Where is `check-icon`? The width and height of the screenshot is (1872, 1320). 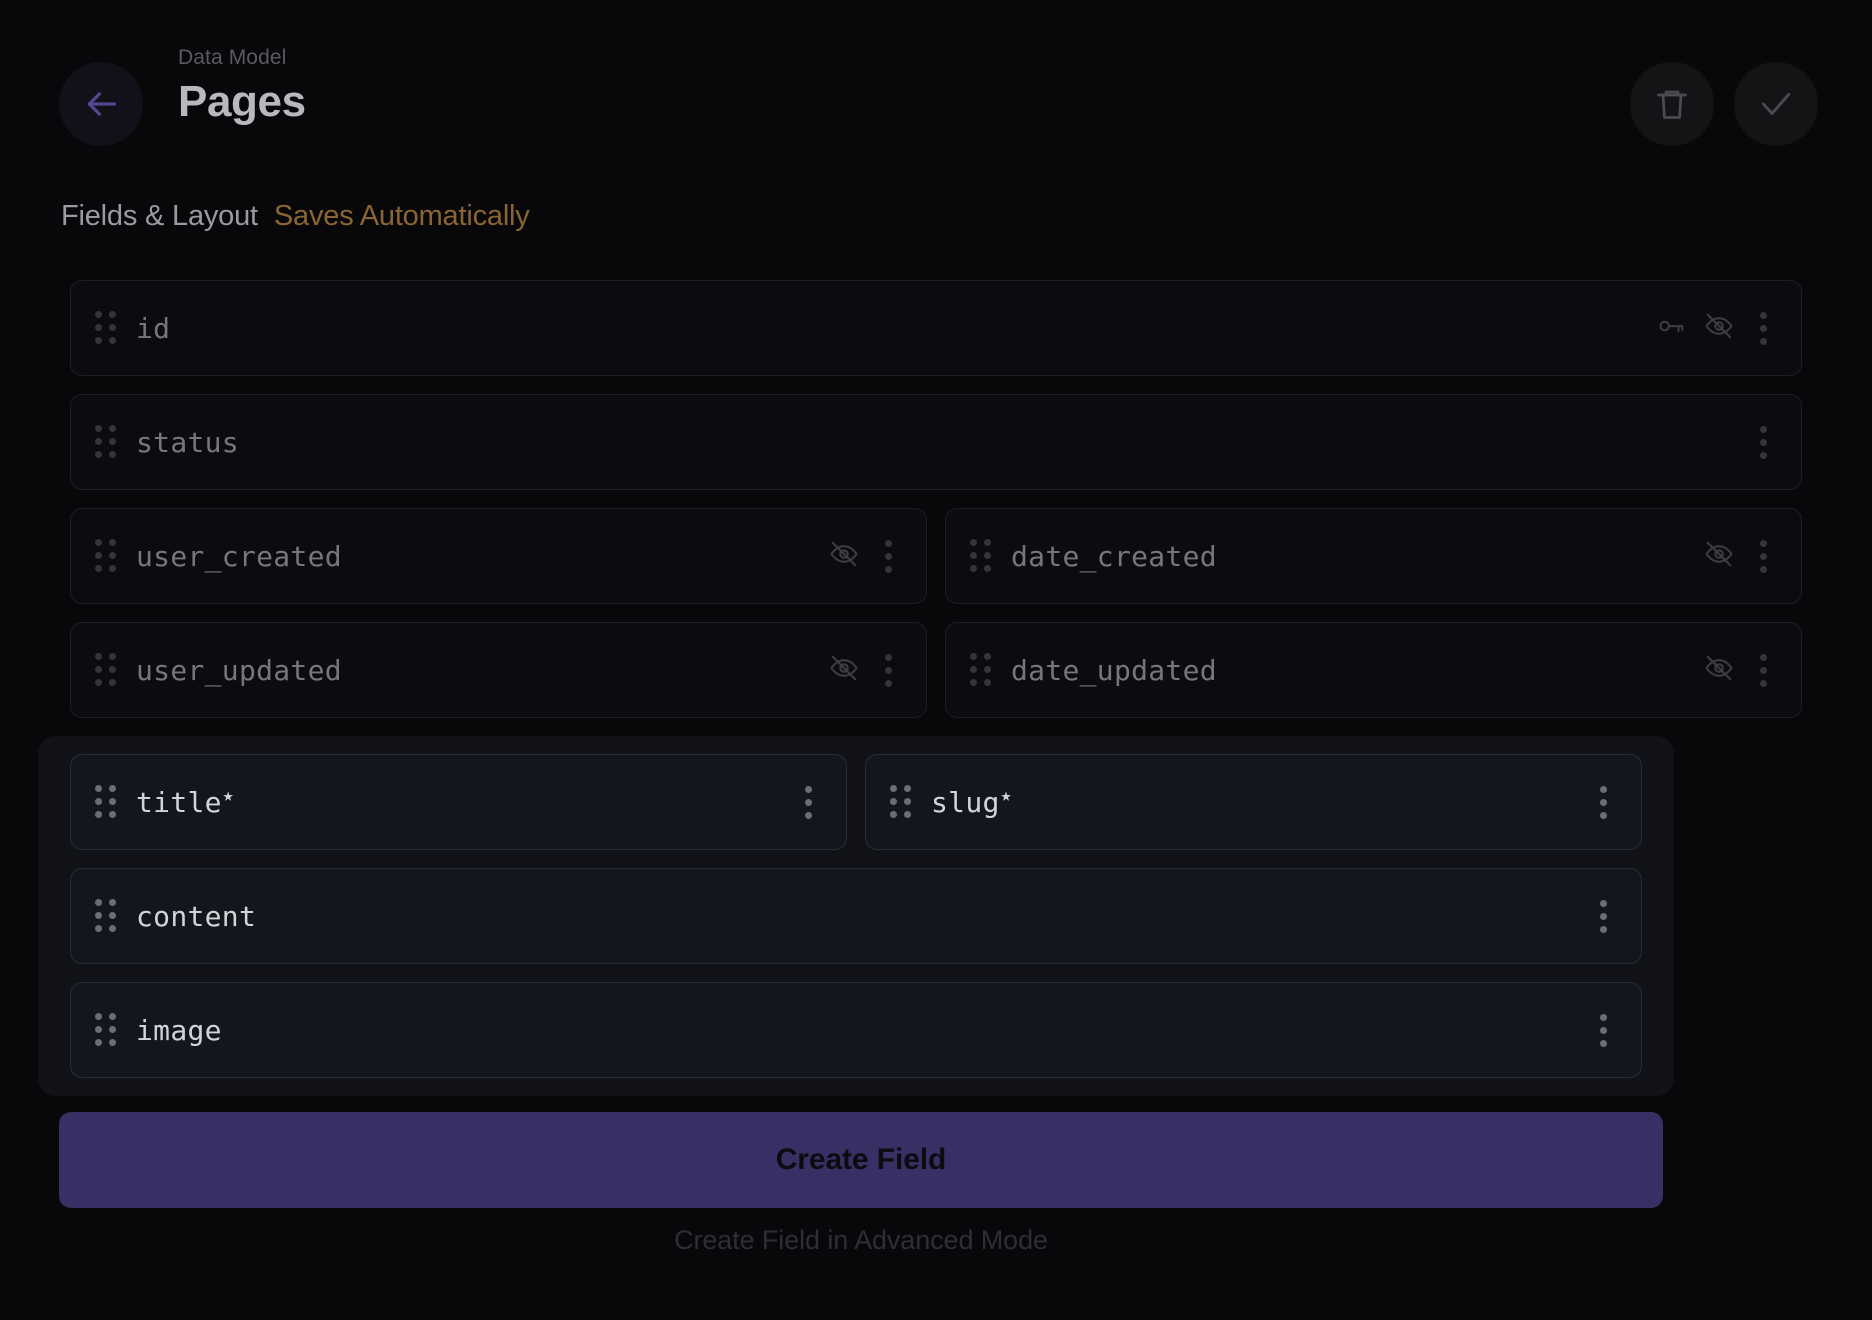
check-icon is located at coordinates (1776, 104).